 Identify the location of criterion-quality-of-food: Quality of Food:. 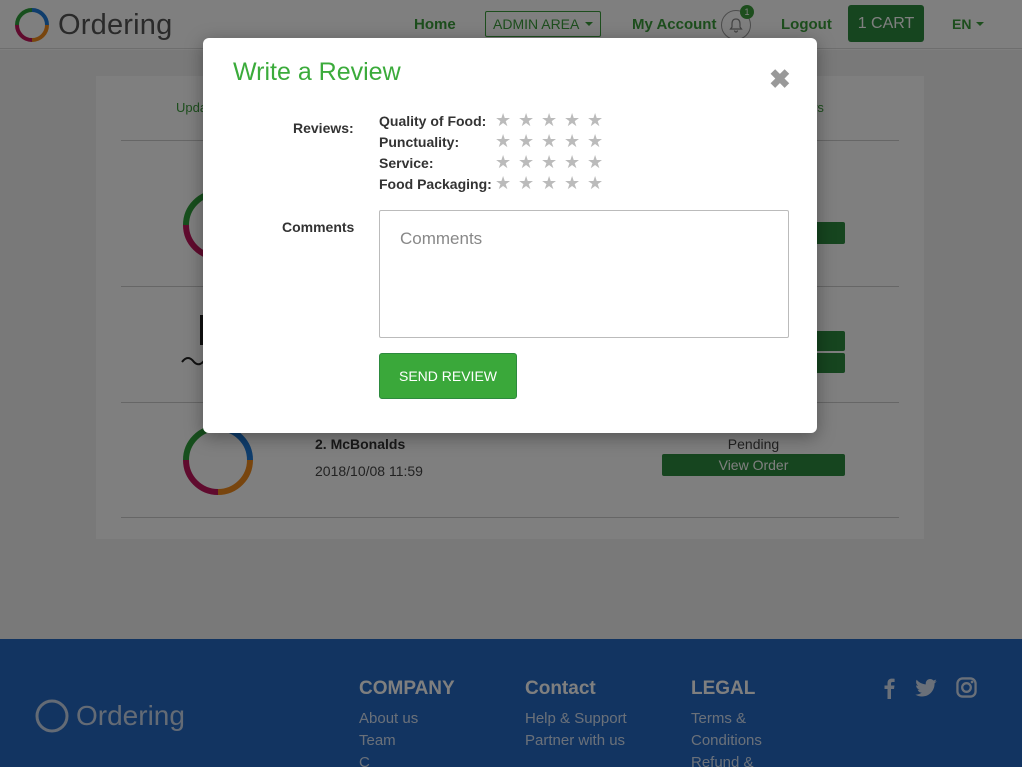
(433, 121).